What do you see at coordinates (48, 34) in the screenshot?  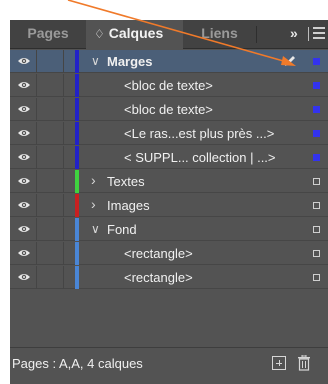 I see `tab-pages: Pages` at bounding box center [48, 34].